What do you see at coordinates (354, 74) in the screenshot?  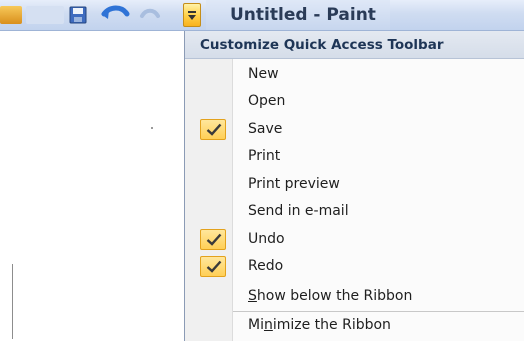 I see `menu-item-new: New` at bounding box center [354, 74].